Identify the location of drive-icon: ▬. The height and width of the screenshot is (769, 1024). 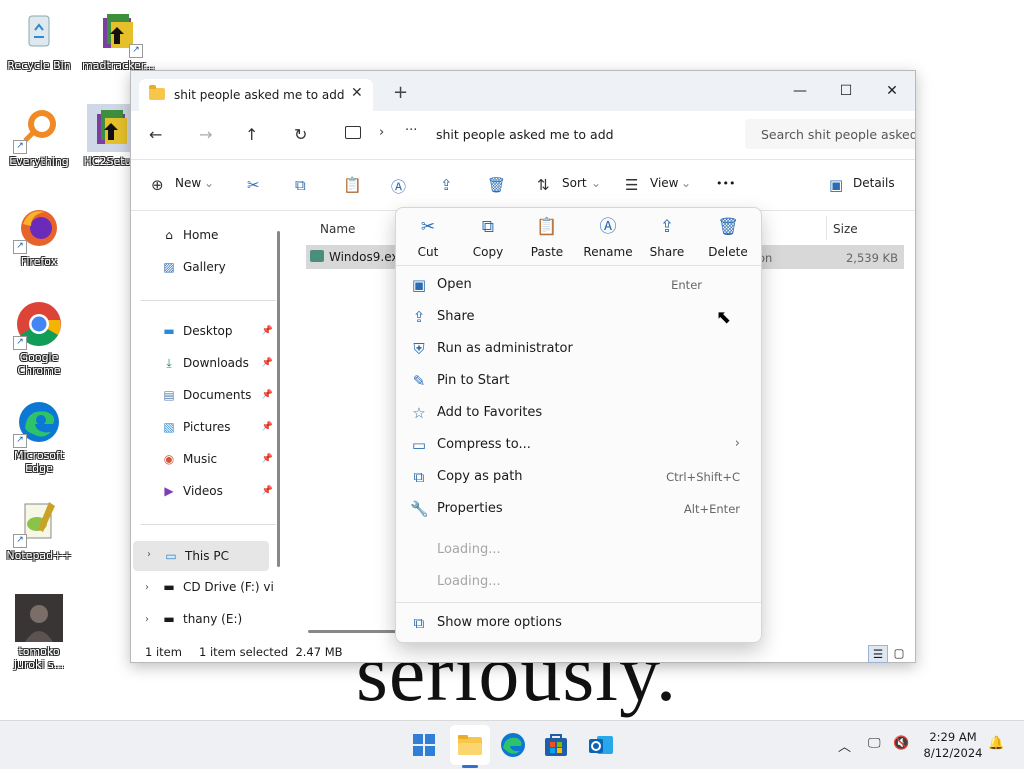
(169, 619).